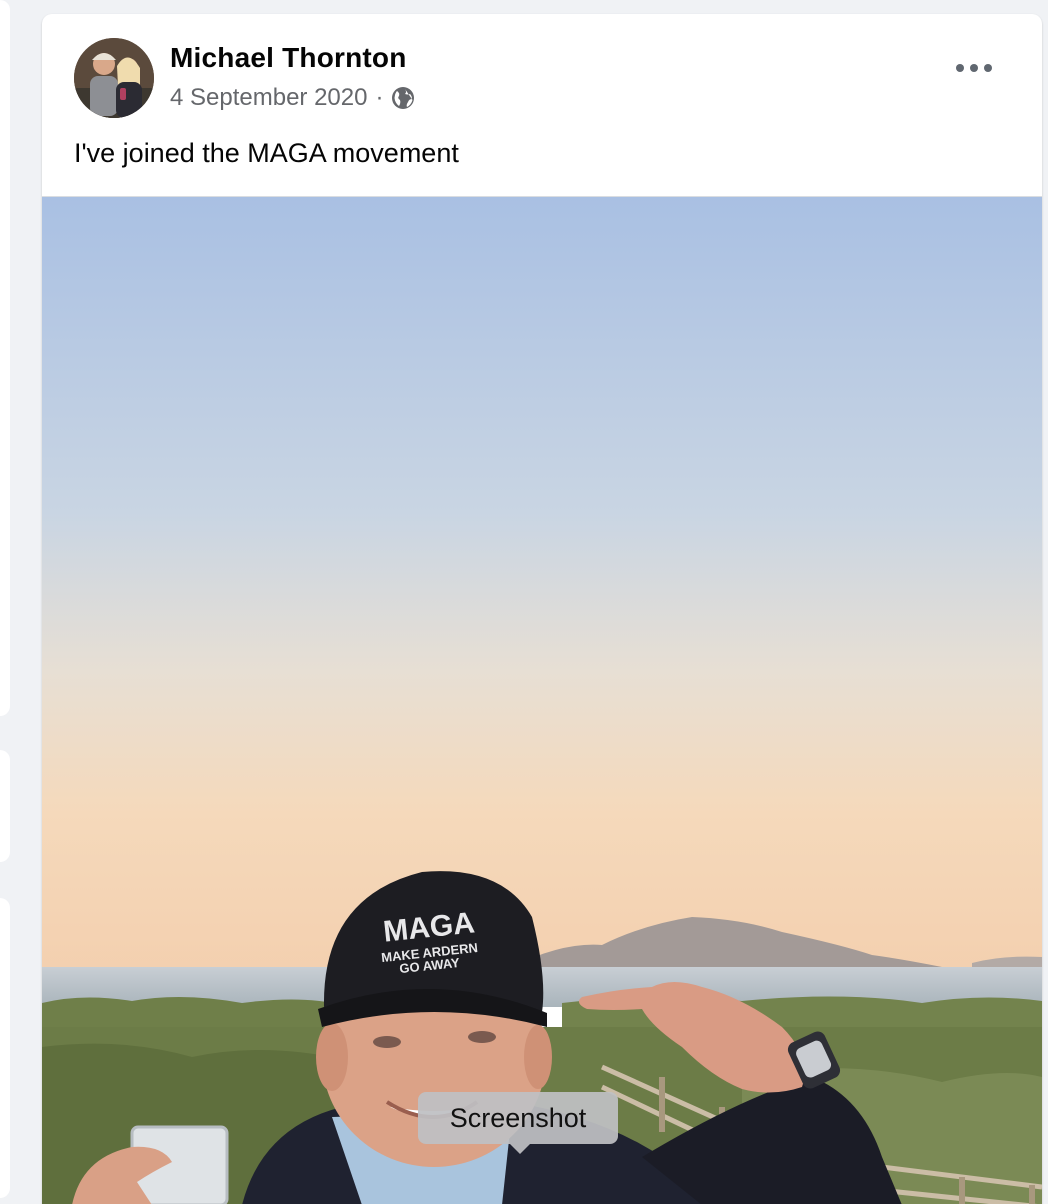 This screenshot has width=1048, height=1204. Describe the element at coordinates (520, 1149) in the screenshot. I see `tooltip-arrow` at that location.